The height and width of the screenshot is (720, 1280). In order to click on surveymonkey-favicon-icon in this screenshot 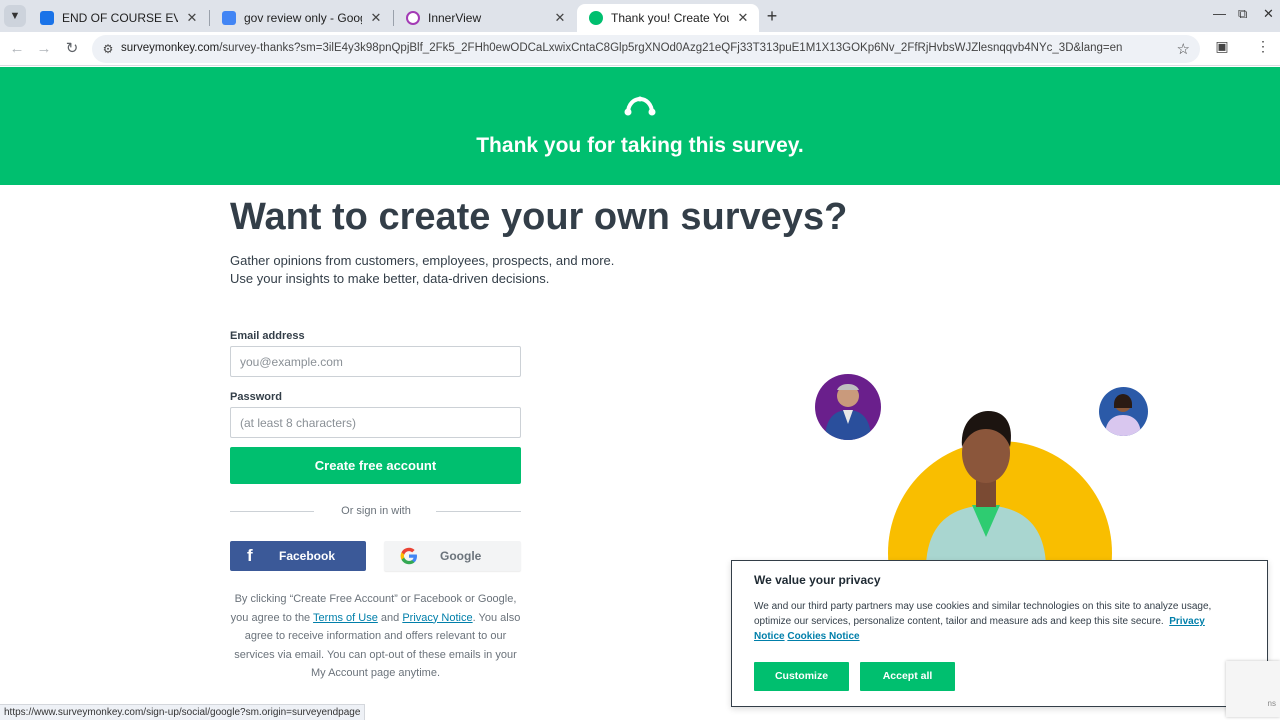, I will do `click(596, 18)`.